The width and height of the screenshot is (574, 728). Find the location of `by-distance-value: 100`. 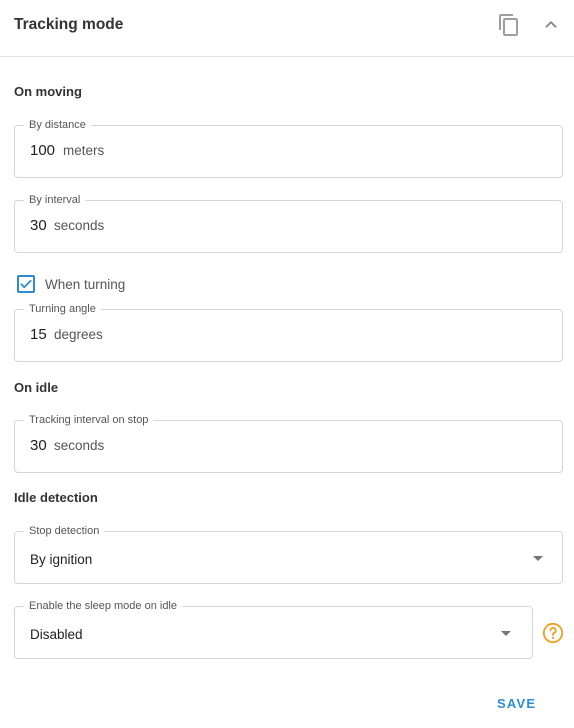

by-distance-value: 100 is located at coordinates (42, 150).